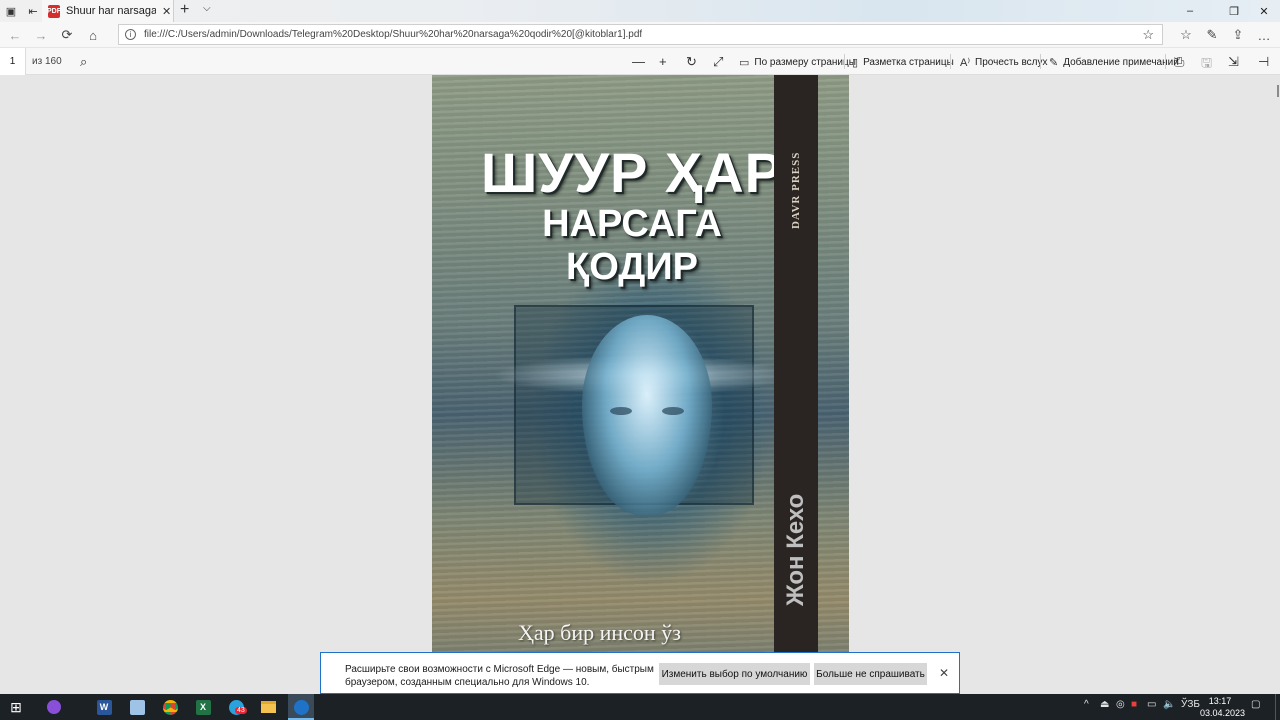  Describe the element at coordinates (1151, 704) in the screenshot. I see `network-icon: ▭` at that location.